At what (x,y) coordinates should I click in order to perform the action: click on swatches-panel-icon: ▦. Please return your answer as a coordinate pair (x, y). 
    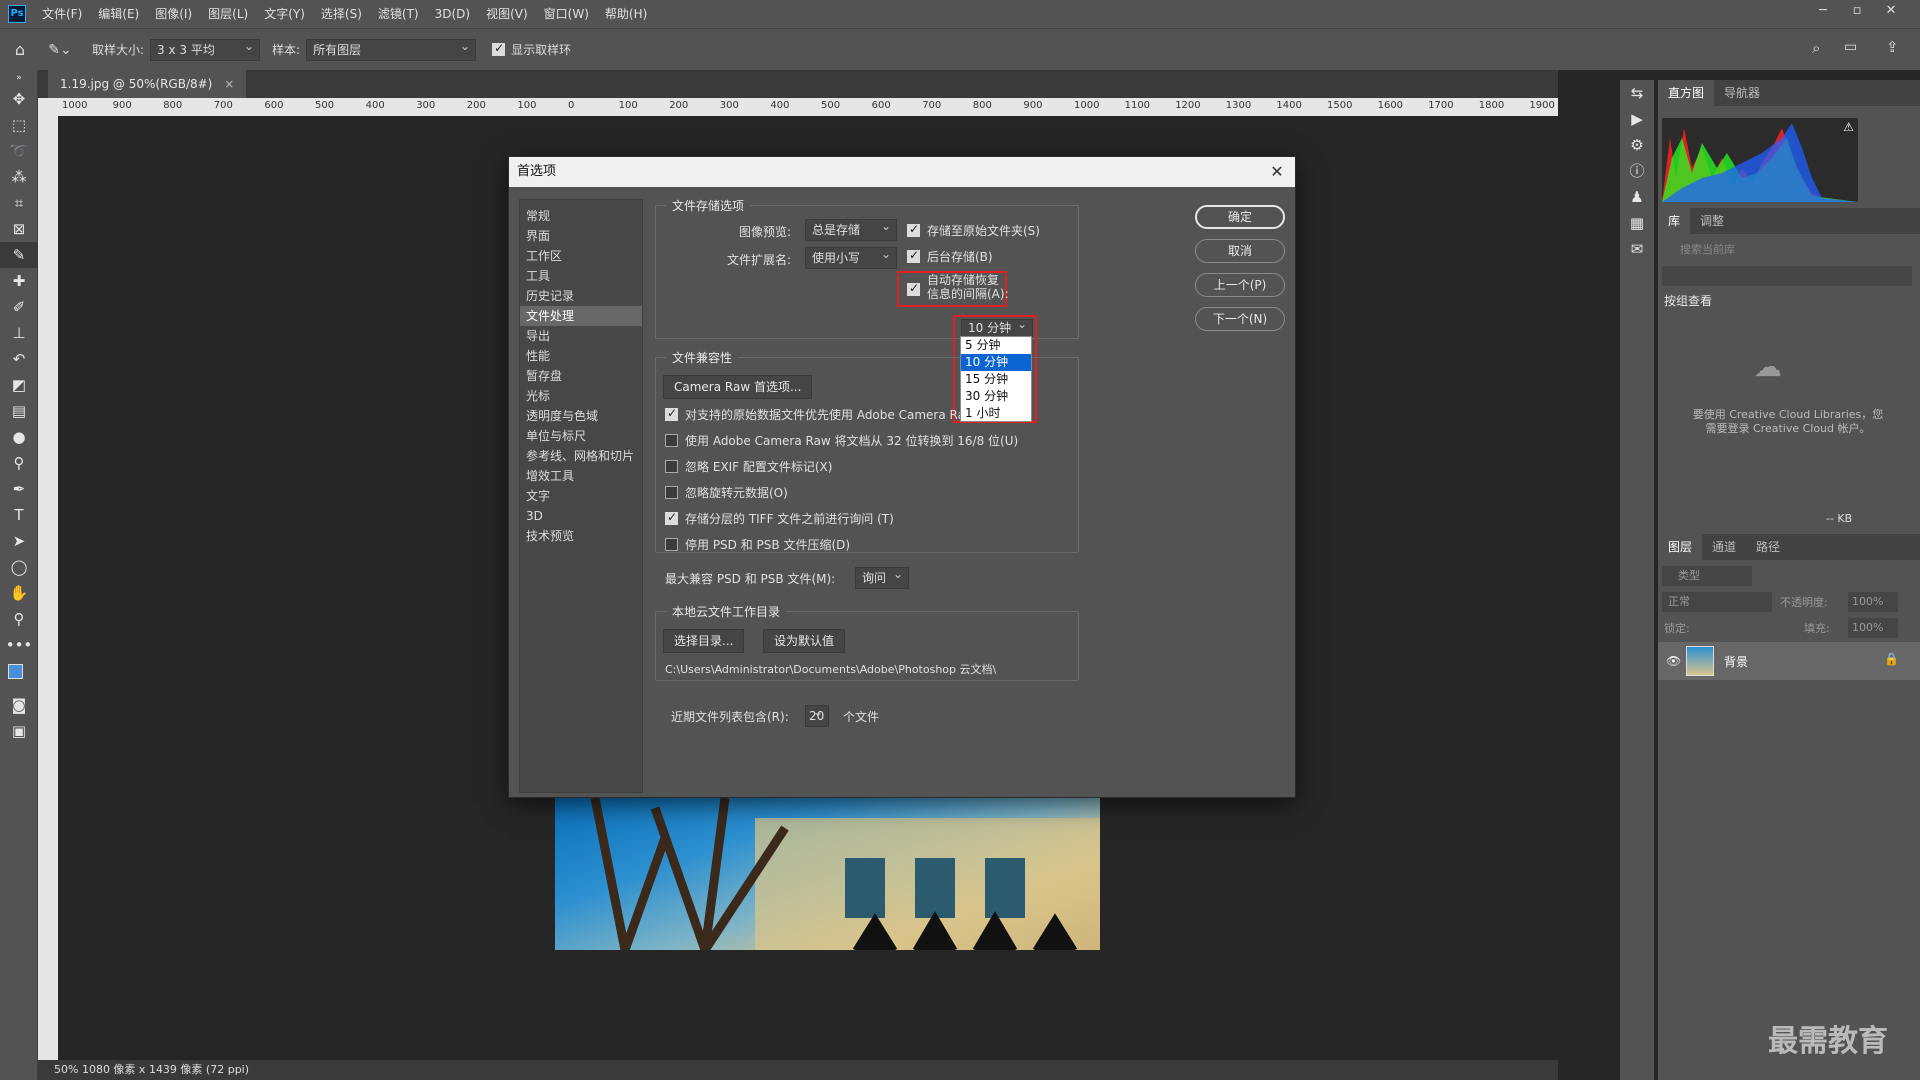
    Looking at the image, I should click on (1637, 223).